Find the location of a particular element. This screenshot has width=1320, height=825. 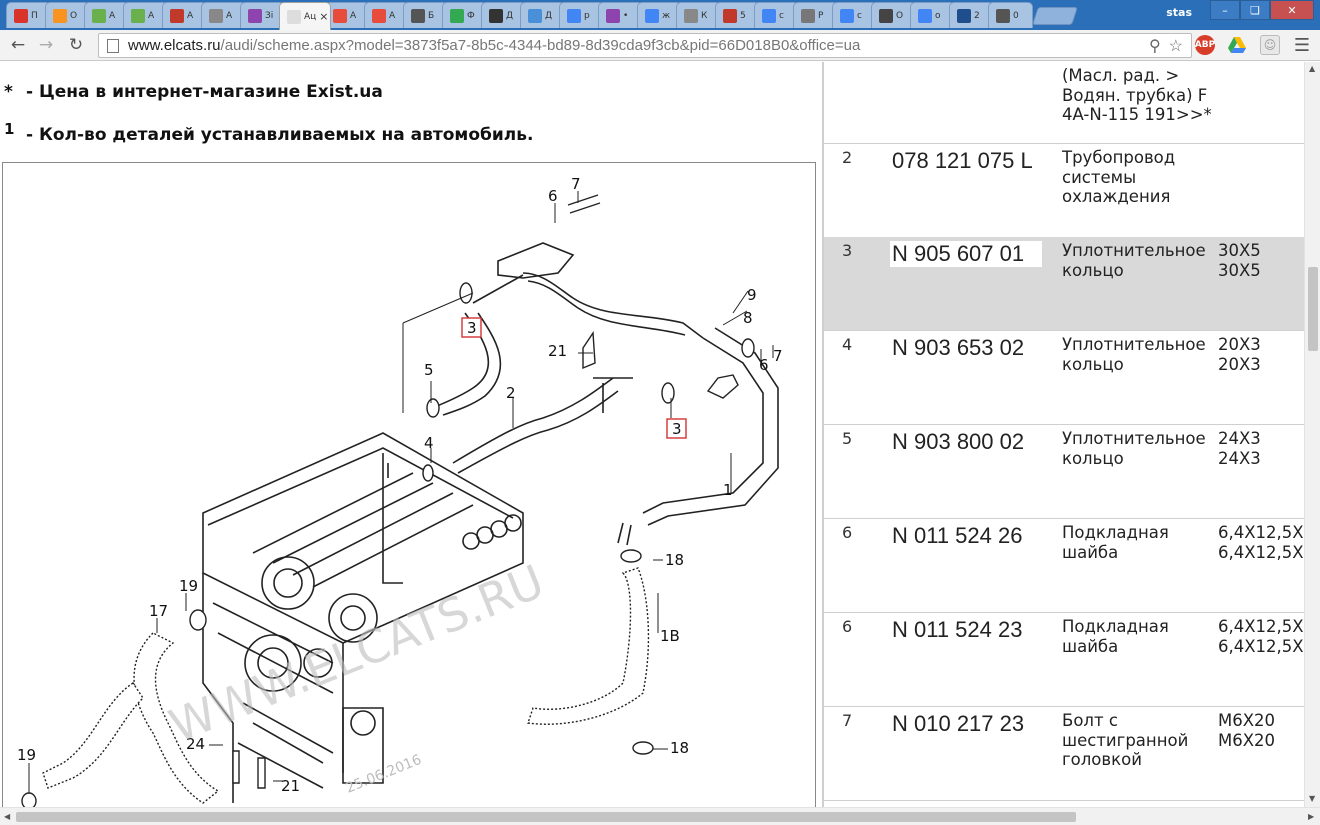

back-button: ← is located at coordinates (18, 45).